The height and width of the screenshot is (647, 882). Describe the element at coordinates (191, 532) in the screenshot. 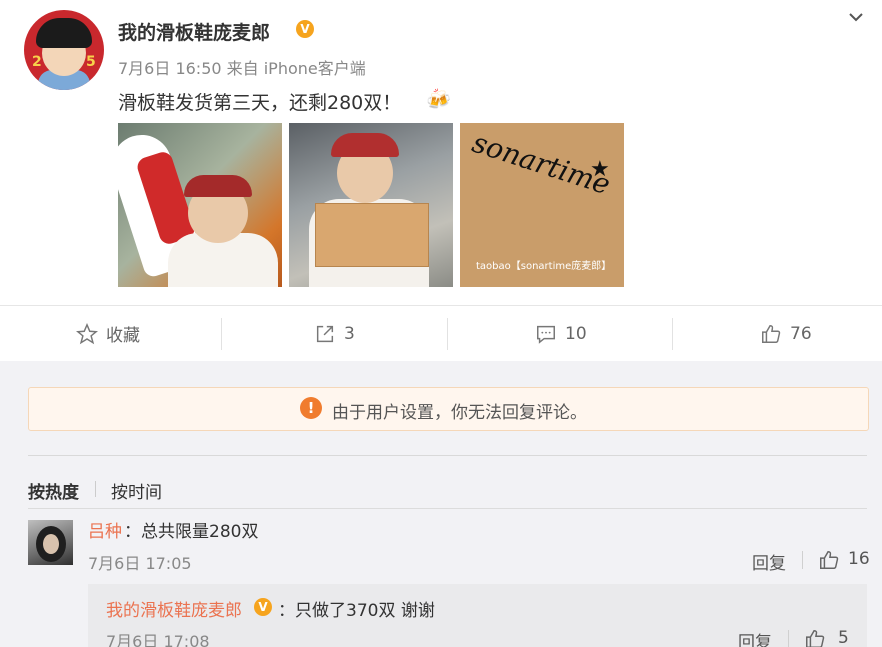

I see `comment-text: ：总共限量280双` at that location.